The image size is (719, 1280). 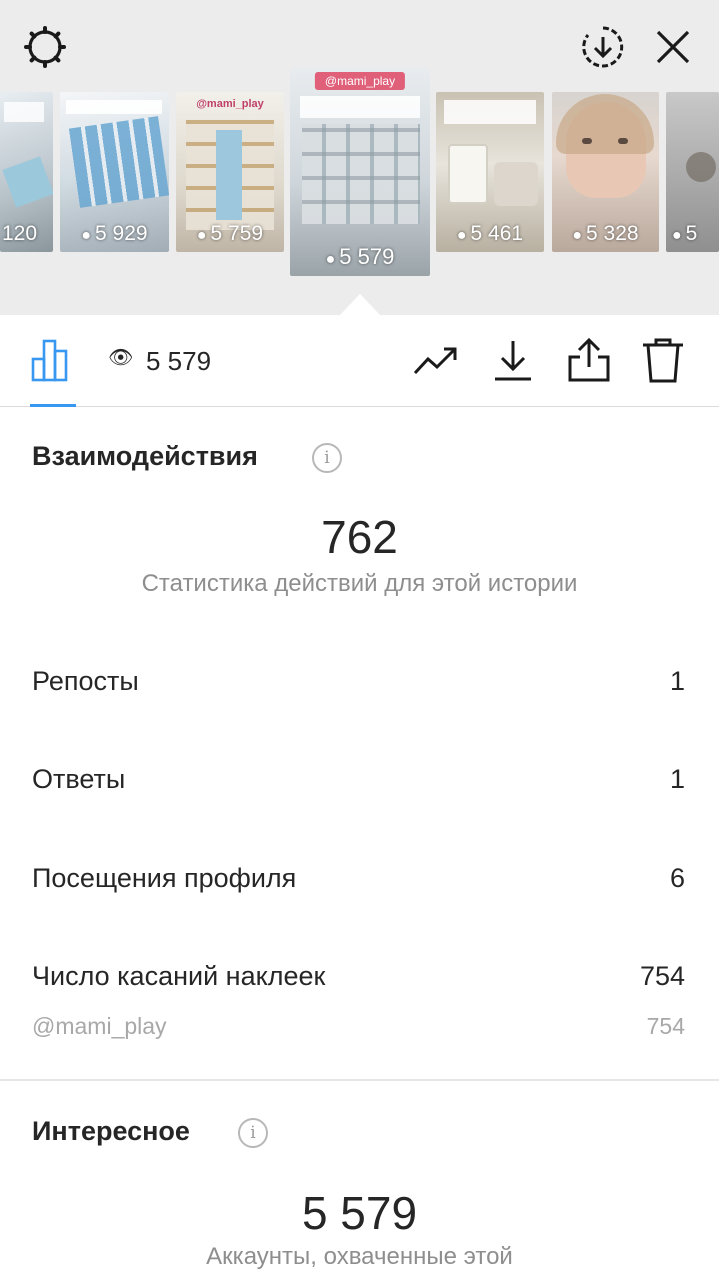 I want to click on row-value-replies: 1, so click(x=677, y=779).